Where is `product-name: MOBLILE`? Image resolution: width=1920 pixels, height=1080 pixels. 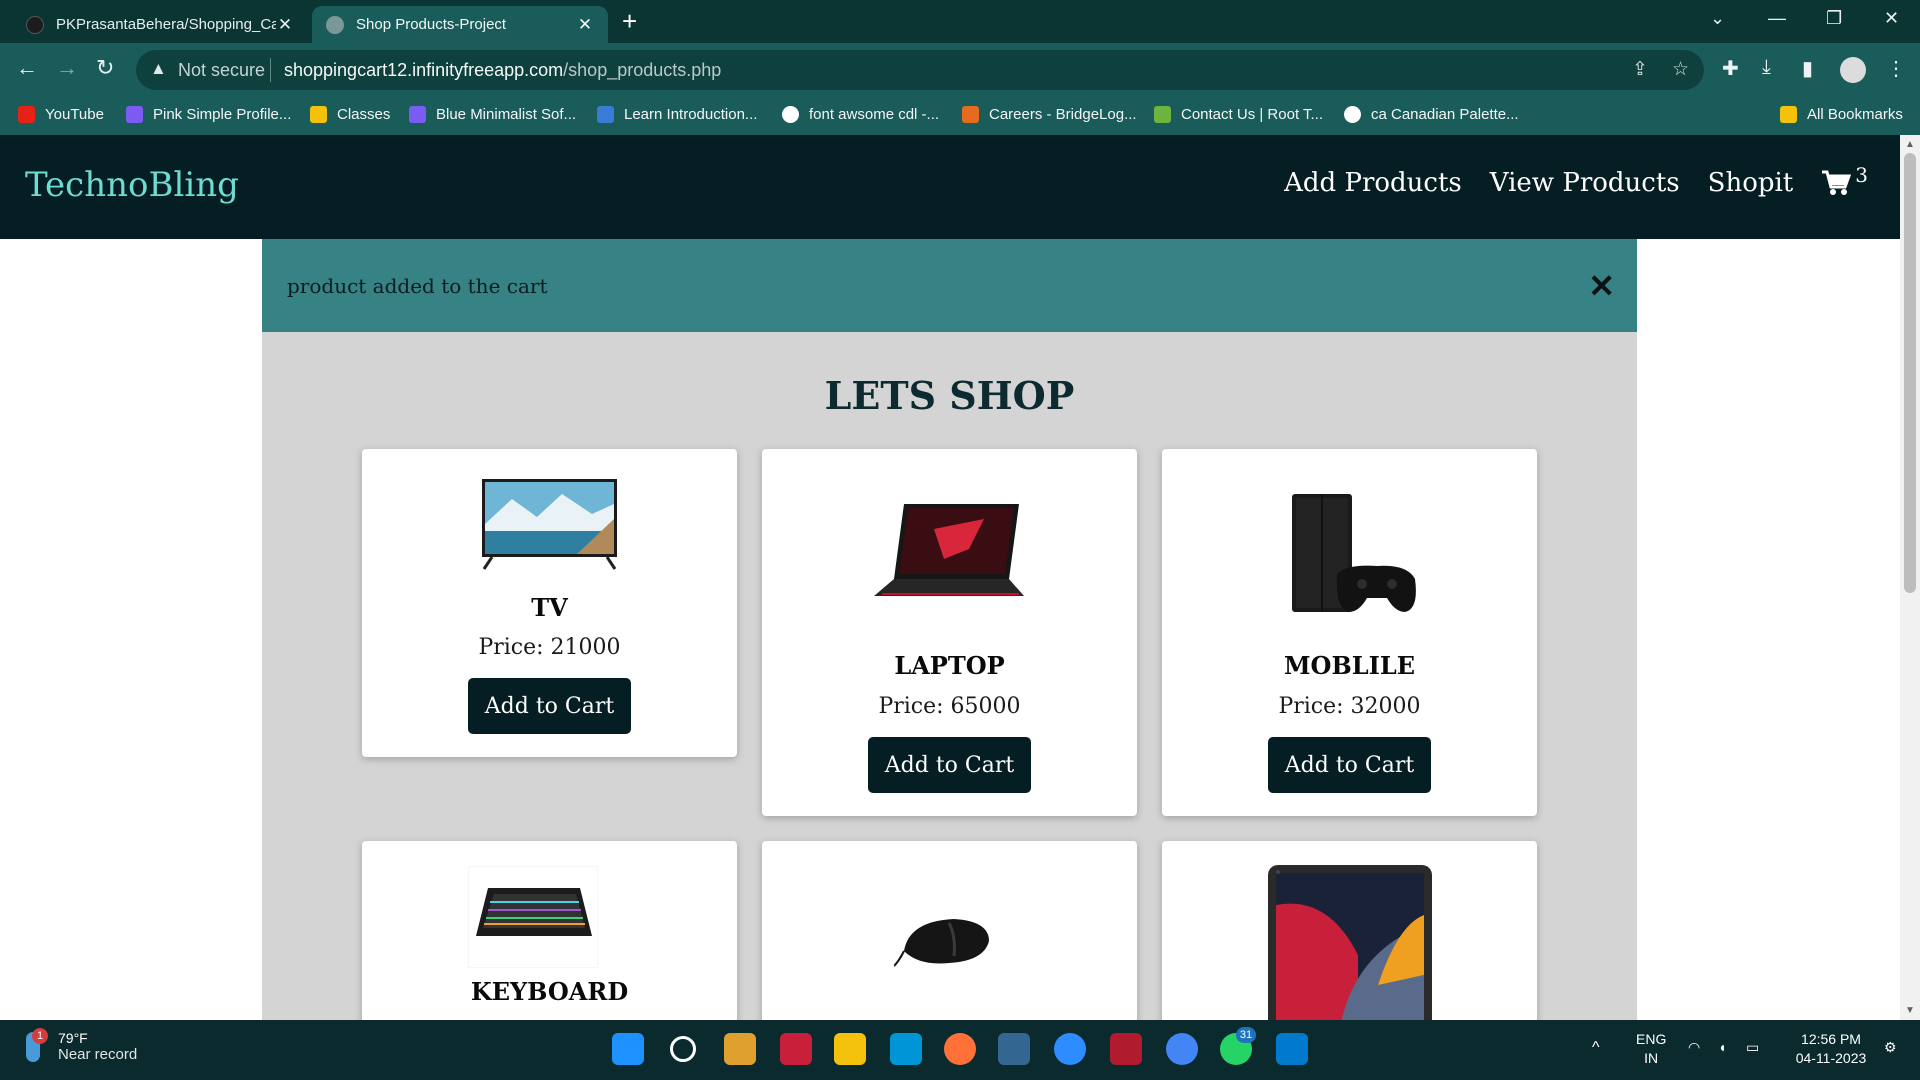 product-name: MOBLILE is located at coordinates (1349, 665).